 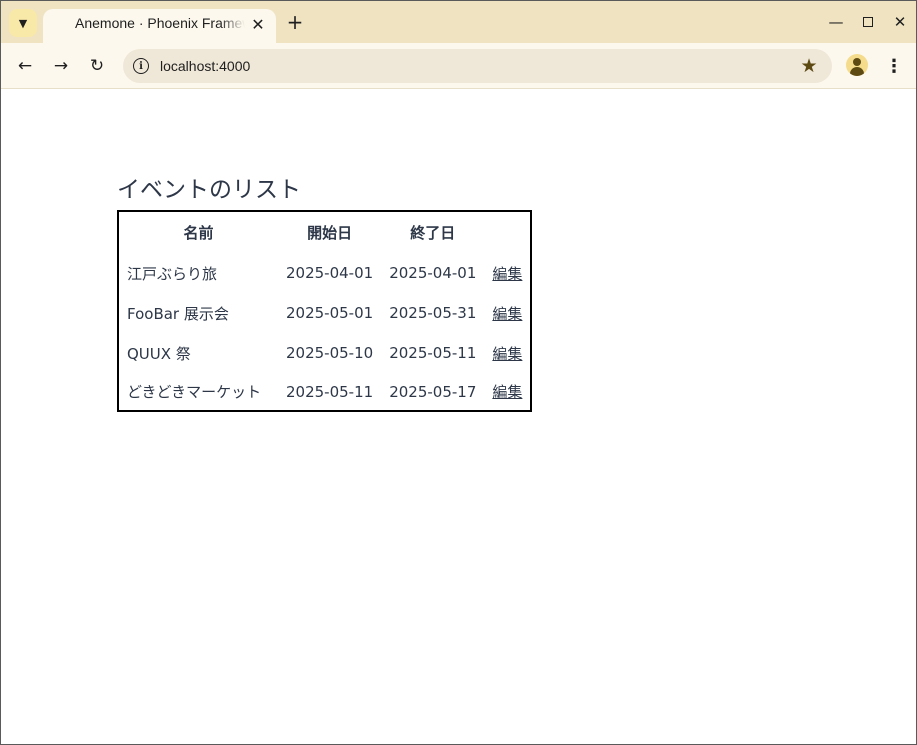 What do you see at coordinates (258, 24) in the screenshot?
I see `tab-close-icon: ✕` at bounding box center [258, 24].